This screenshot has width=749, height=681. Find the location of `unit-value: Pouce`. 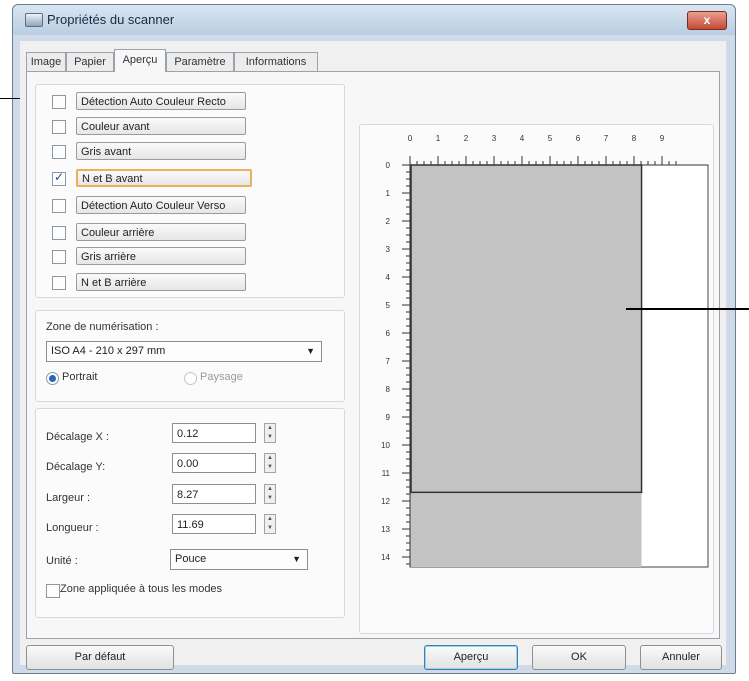

unit-value: Pouce is located at coordinates (191, 559).